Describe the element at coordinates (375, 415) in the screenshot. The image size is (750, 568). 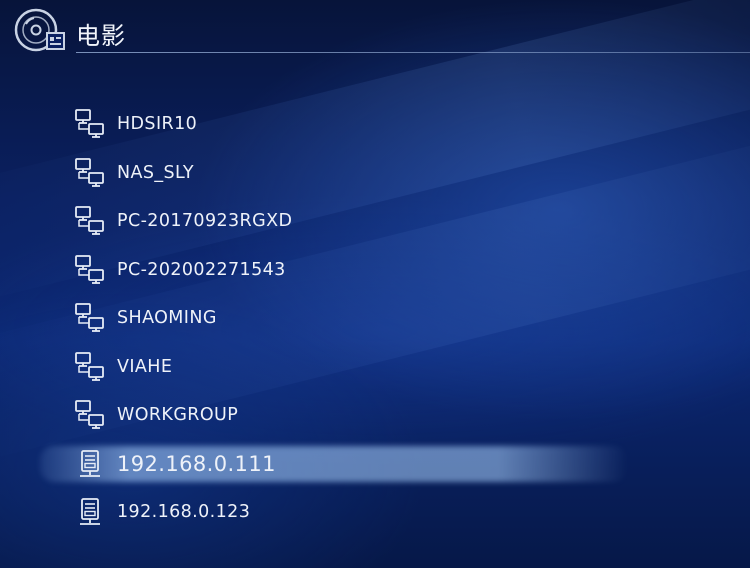
I see `list-item-workgroup: WORKGROUP` at that location.